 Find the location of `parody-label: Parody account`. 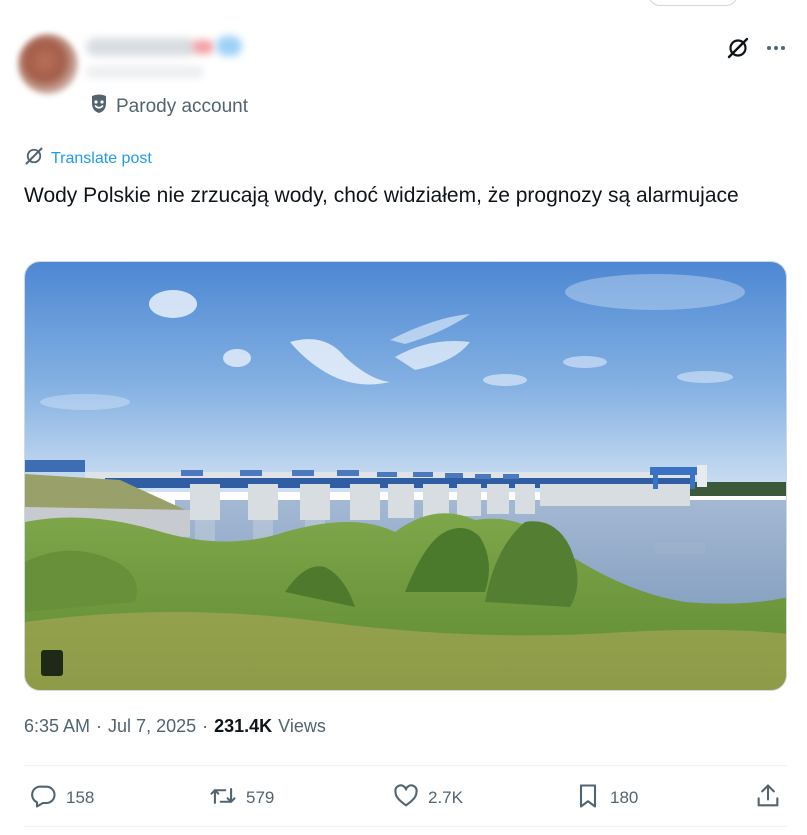

parody-label: Parody account is located at coordinates (169, 107).